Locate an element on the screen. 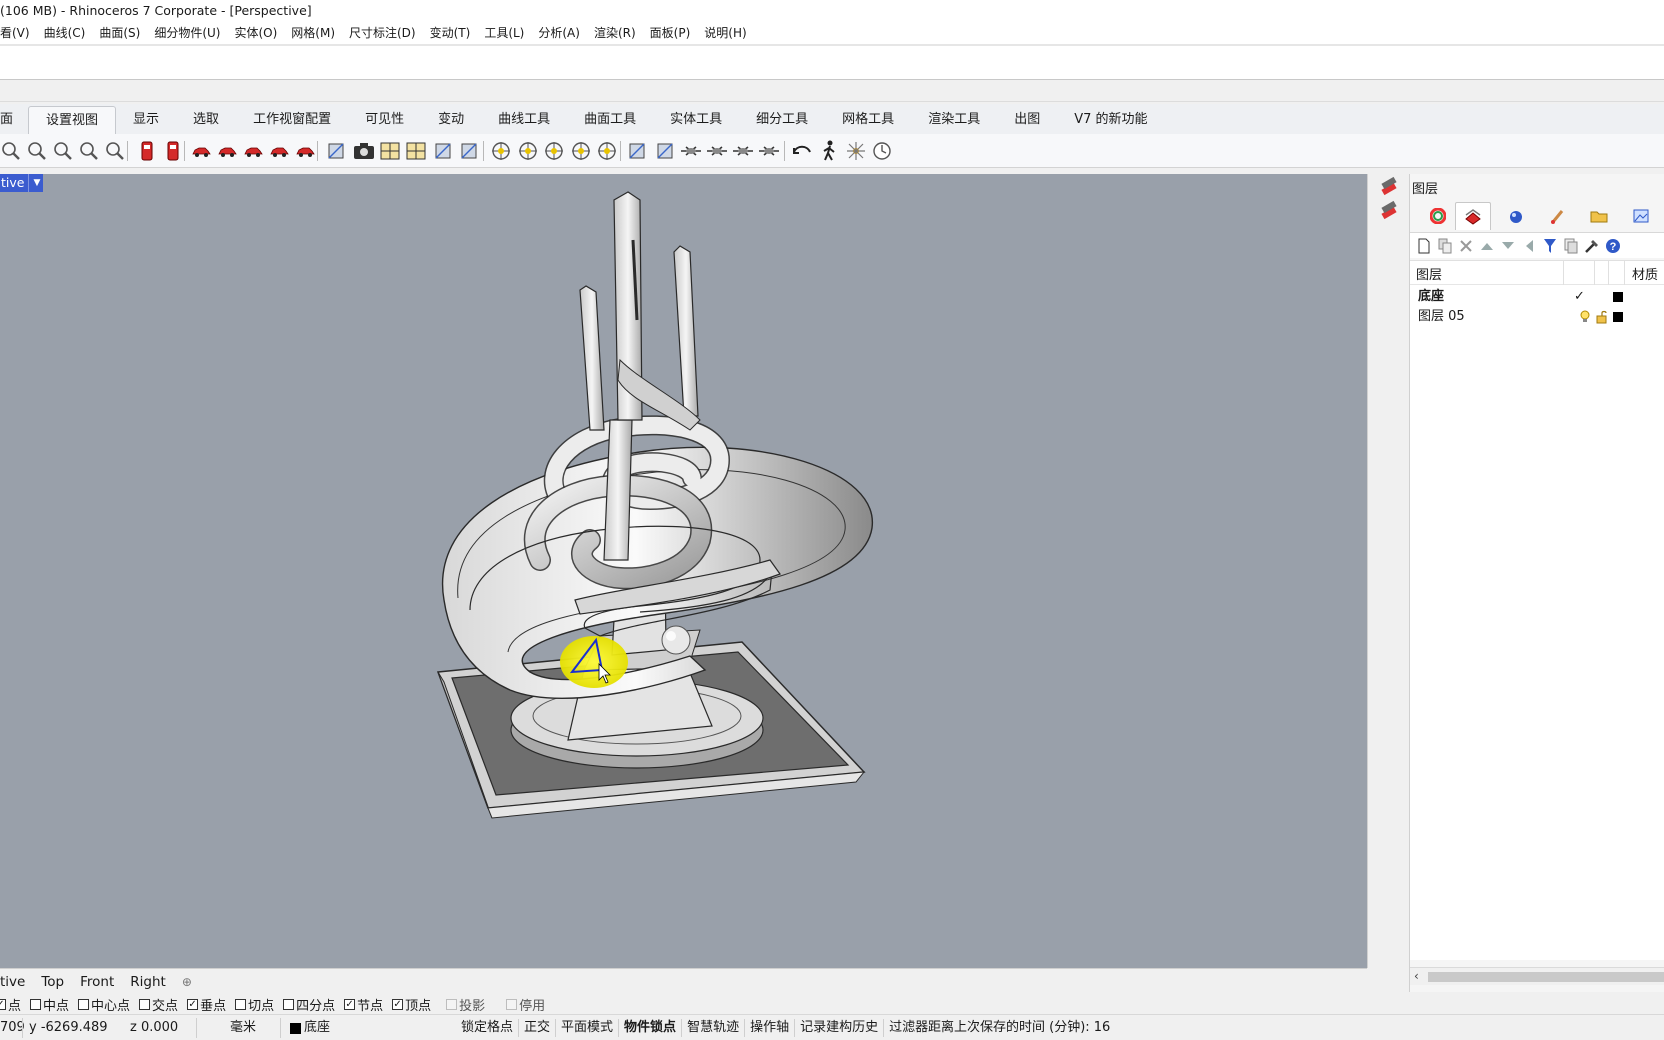 Image resolution: width=1664 pixels, height=1040 pixels. toolbar-tab: 出图 is located at coordinates (1027, 120).